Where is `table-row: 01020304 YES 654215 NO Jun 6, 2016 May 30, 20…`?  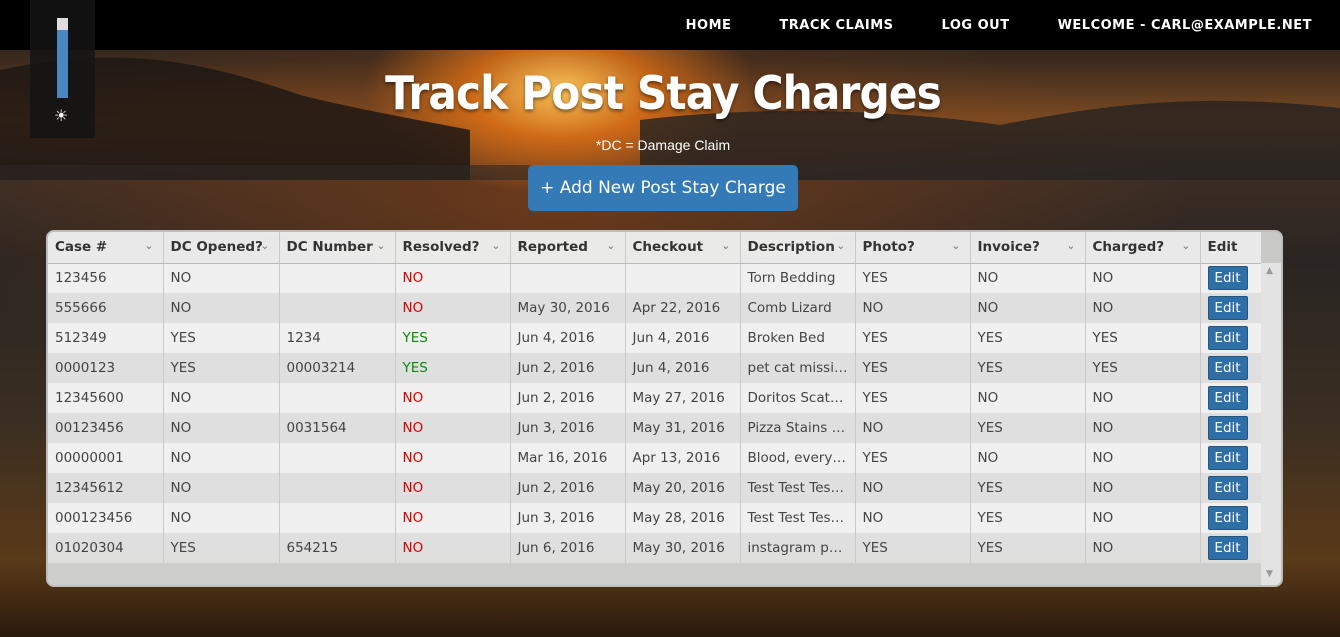 table-row: 01020304 YES 654215 NO Jun 6, 2016 May 30, 20… is located at coordinates (655, 548).